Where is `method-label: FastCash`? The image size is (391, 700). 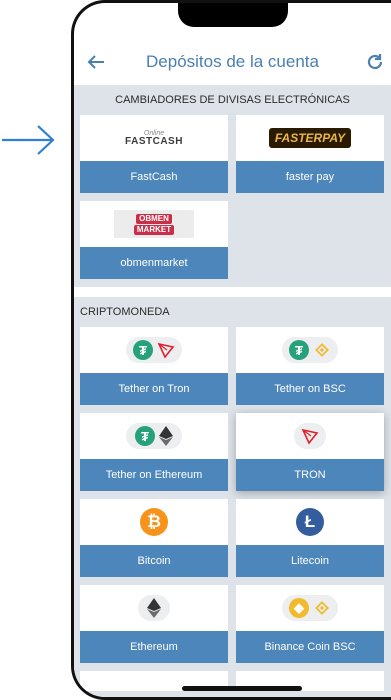
method-label: FastCash is located at coordinates (154, 177).